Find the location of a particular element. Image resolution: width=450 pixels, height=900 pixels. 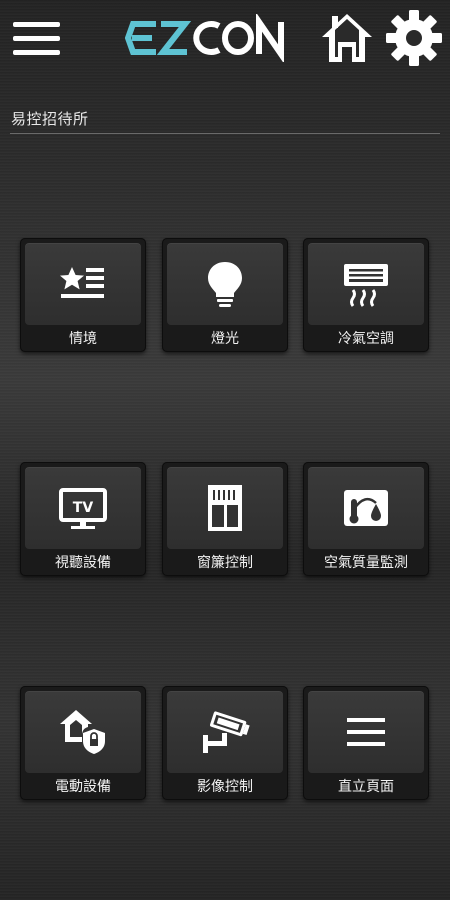

tile-video-control: 影像控制 is located at coordinates (225, 743).